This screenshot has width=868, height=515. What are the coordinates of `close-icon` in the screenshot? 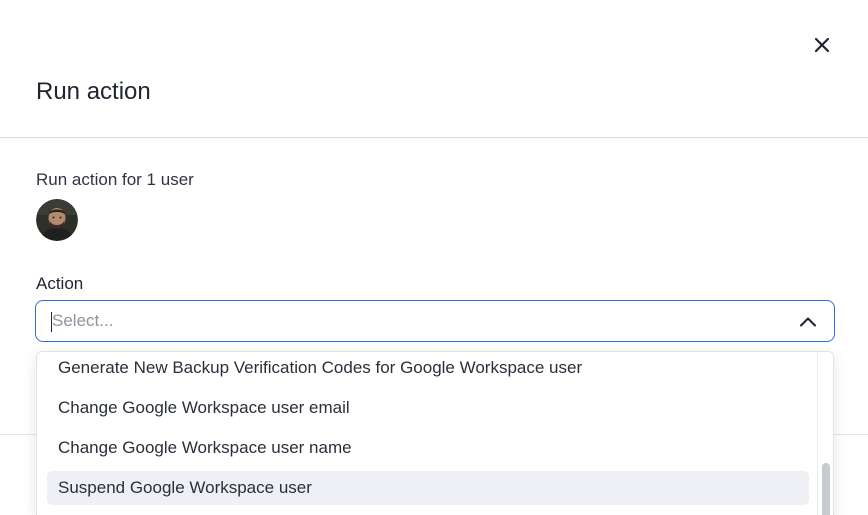 It's located at (822, 45).